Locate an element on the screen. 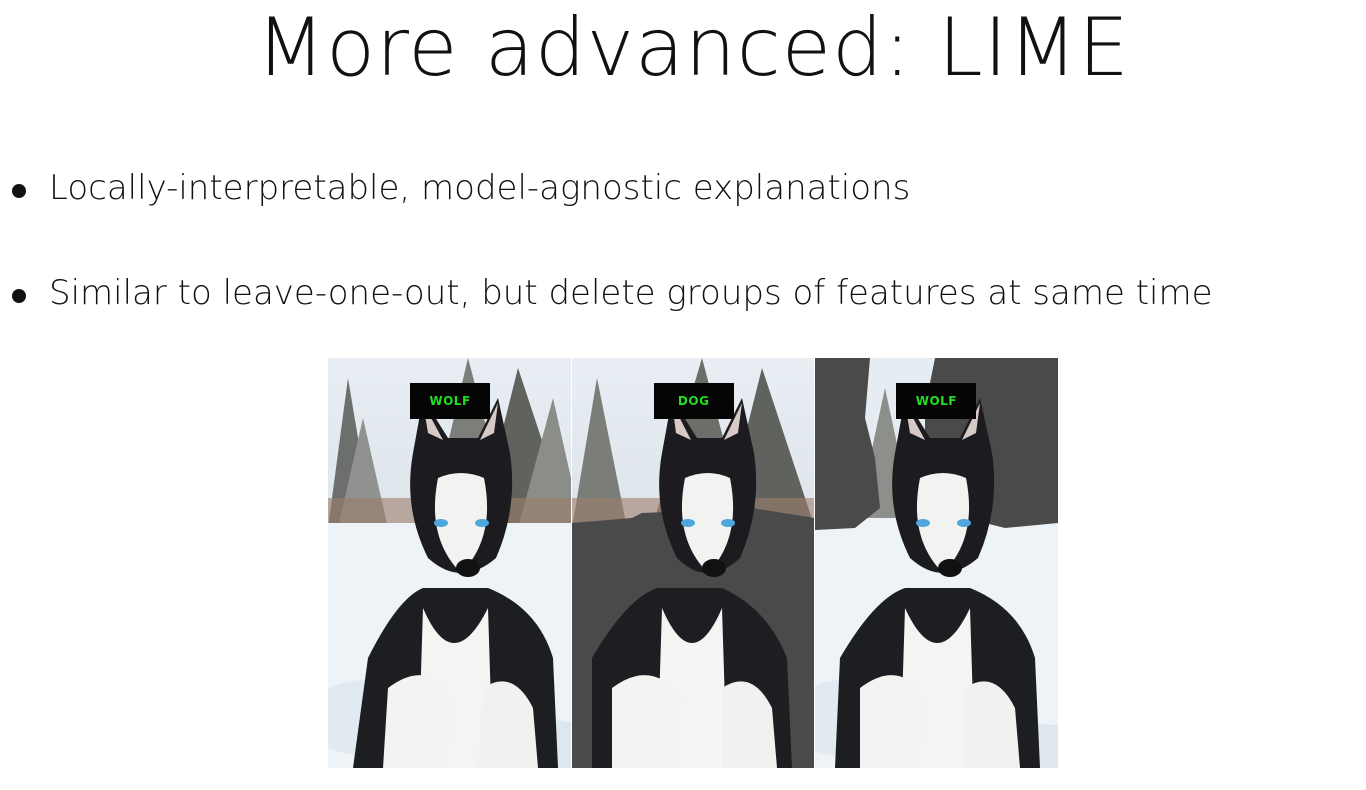  husky-photo-masked is located at coordinates (693, 563).